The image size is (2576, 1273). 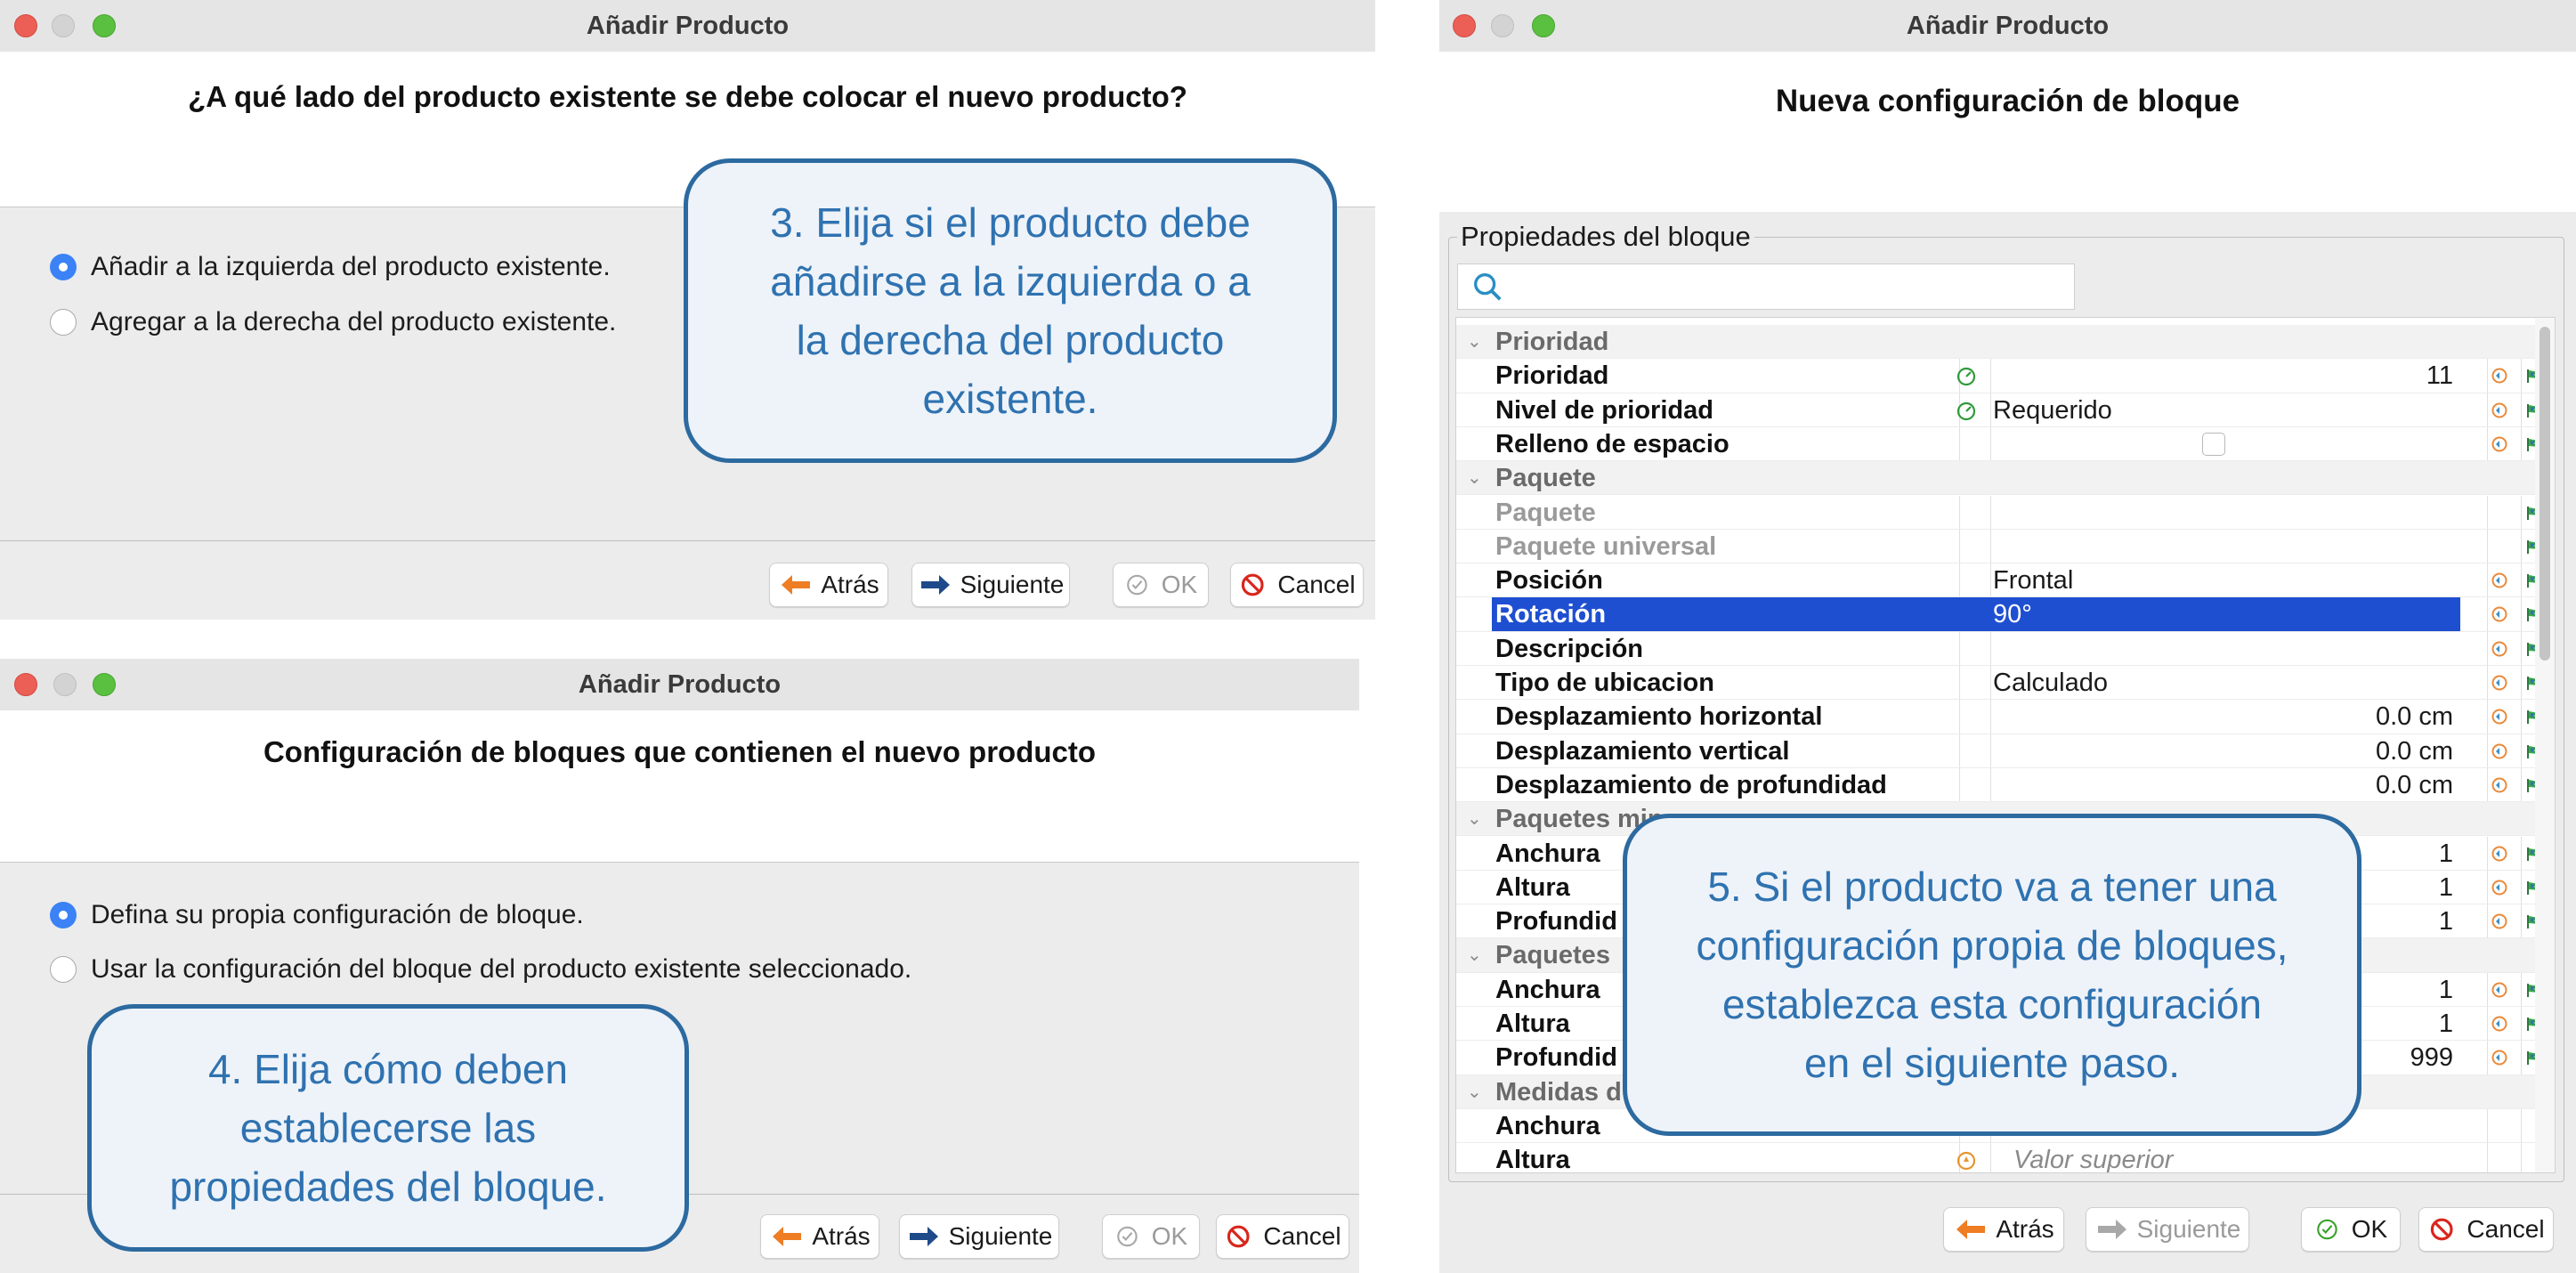 I want to click on property-value: Valor superior, so click(x=2093, y=1157).